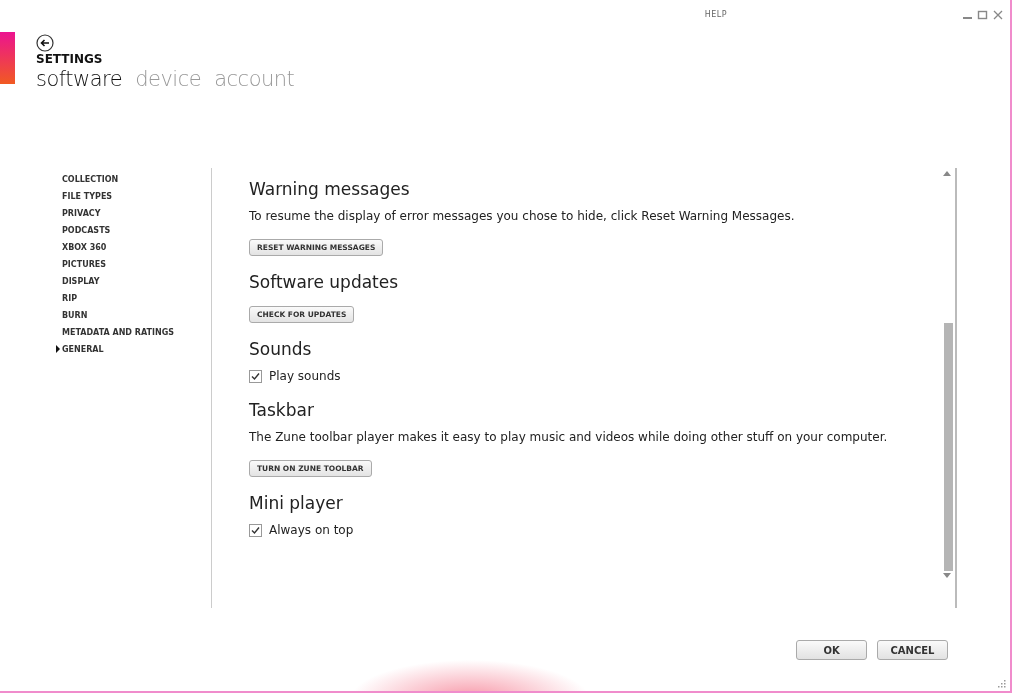 The height and width of the screenshot is (693, 1012). What do you see at coordinates (324, 282) in the screenshot?
I see `section-heading: Software updates` at bounding box center [324, 282].